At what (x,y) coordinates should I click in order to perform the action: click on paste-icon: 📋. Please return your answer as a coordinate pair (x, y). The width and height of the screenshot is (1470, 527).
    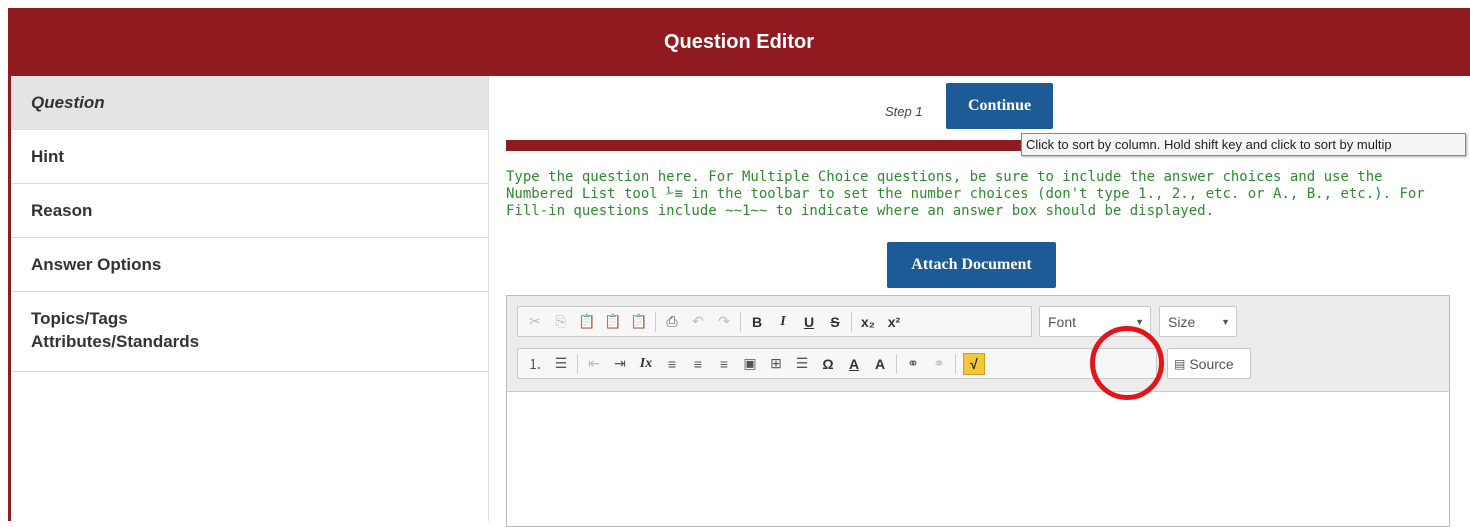
    Looking at the image, I should click on (587, 322).